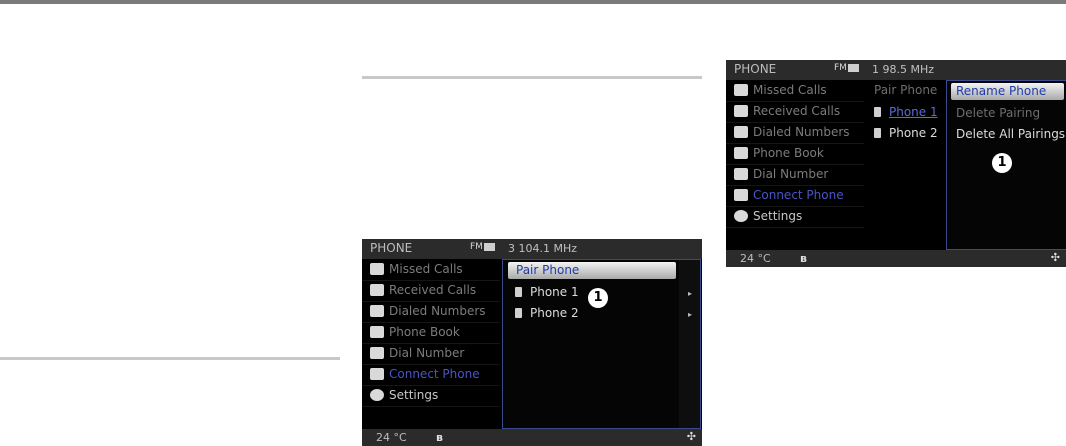  Describe the element at coordinates (906, 90) in the screenshot. I see `pair-phone-column-title: Pair Phone` at that location.